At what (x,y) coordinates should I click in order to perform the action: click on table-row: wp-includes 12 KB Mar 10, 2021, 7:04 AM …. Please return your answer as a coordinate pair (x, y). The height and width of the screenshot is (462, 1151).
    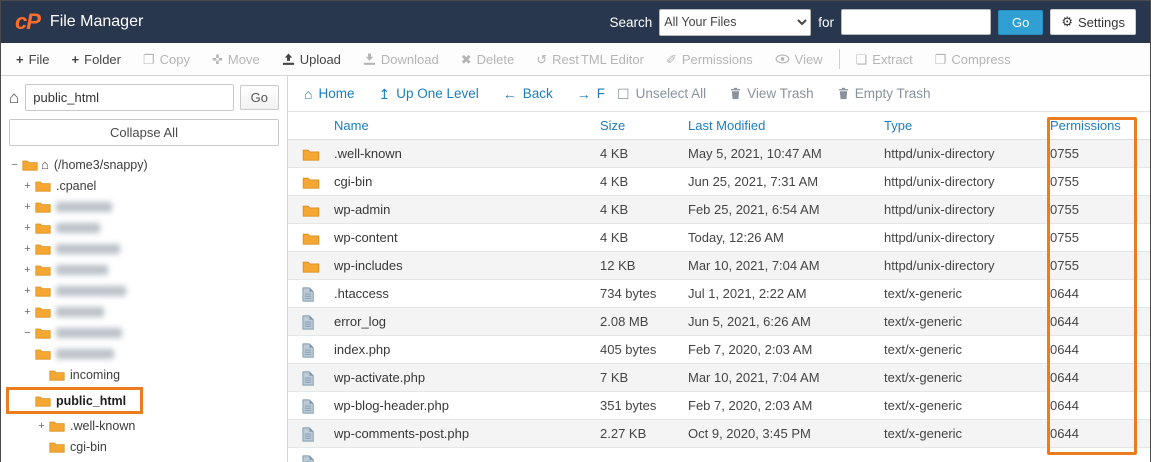
    Looking at the image, I should click on (719, 266).